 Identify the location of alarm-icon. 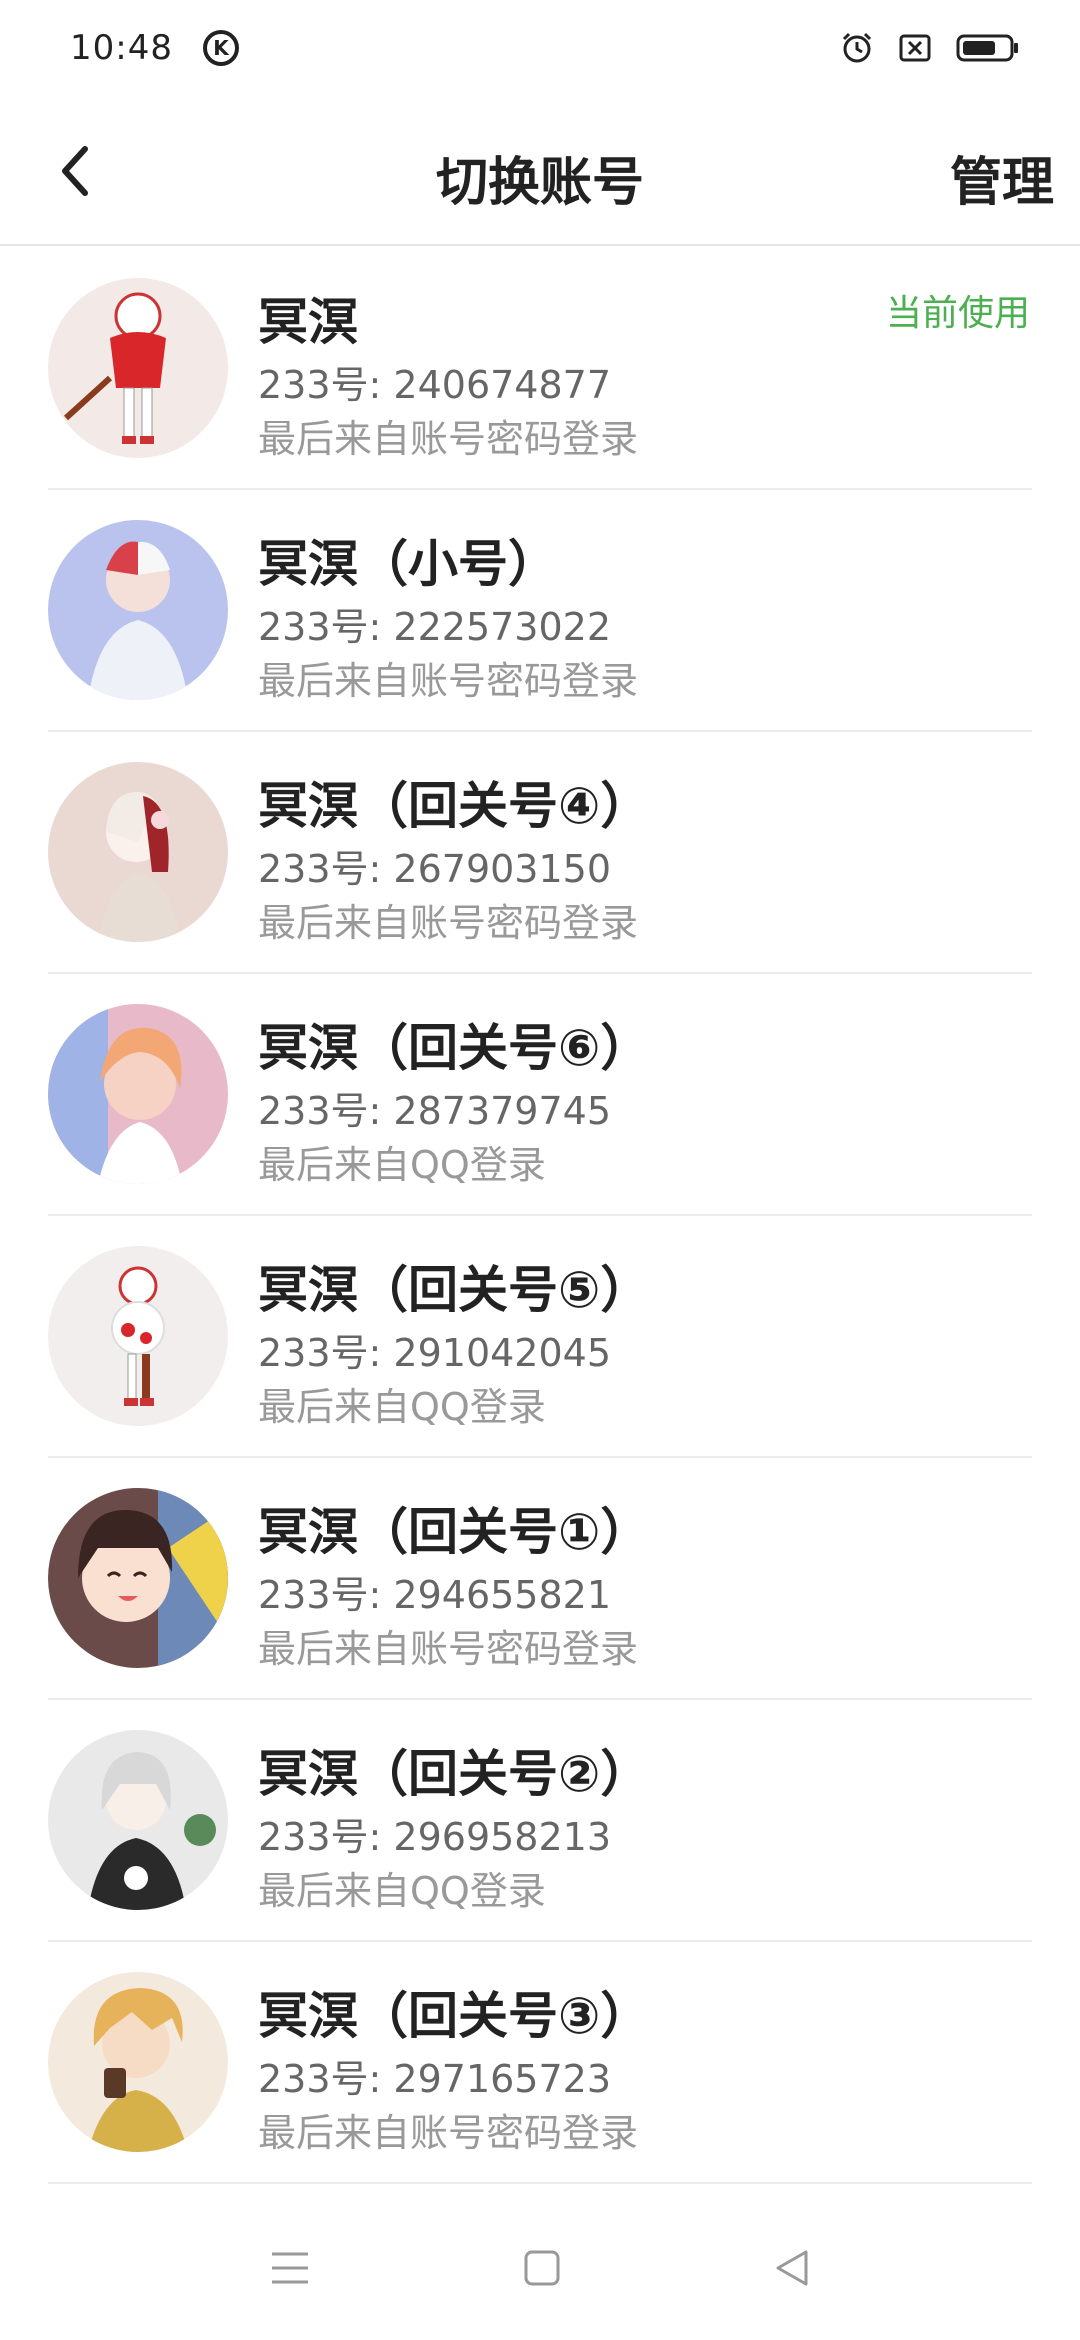
(857, 47).